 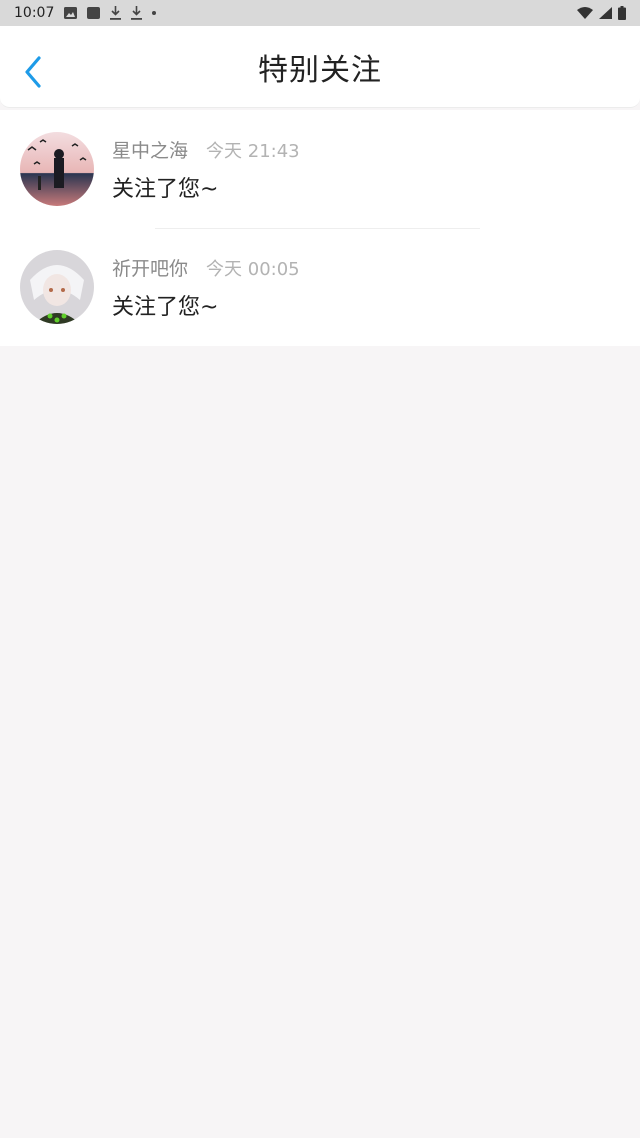 I want to click on status-bar: 10:07, so click(x=320, y=13).